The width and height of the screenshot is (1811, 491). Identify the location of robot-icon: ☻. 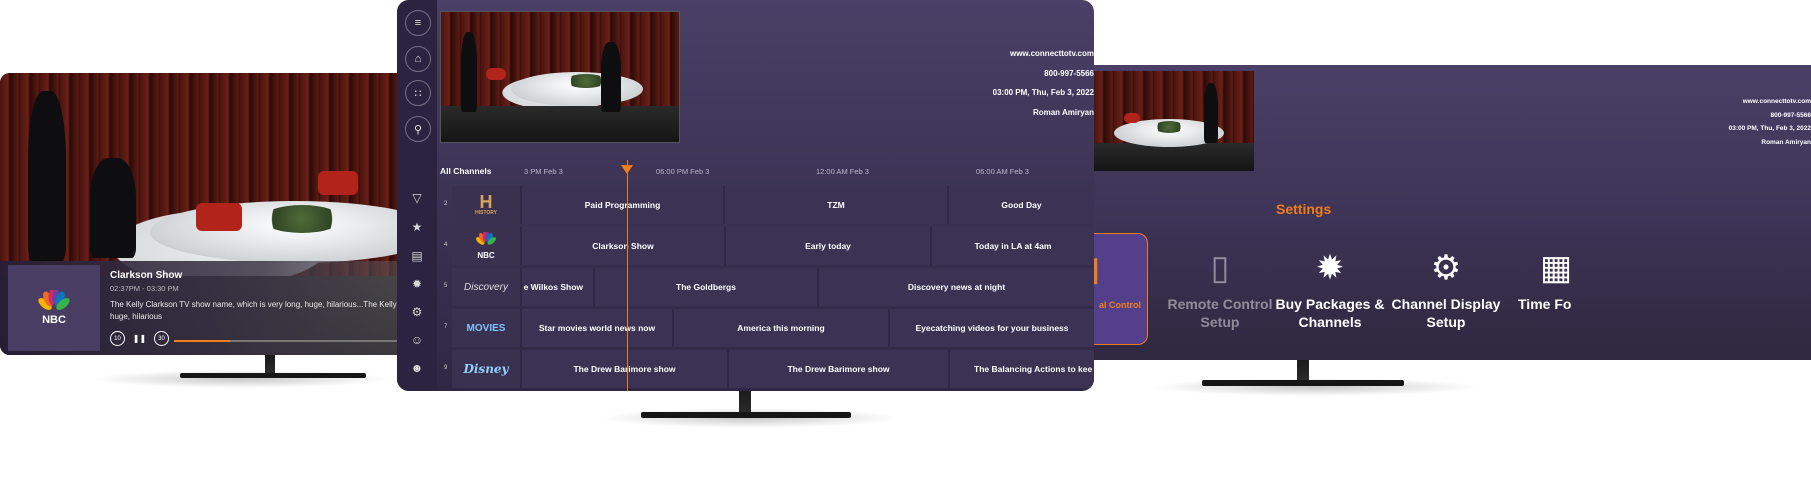
(417, 368).